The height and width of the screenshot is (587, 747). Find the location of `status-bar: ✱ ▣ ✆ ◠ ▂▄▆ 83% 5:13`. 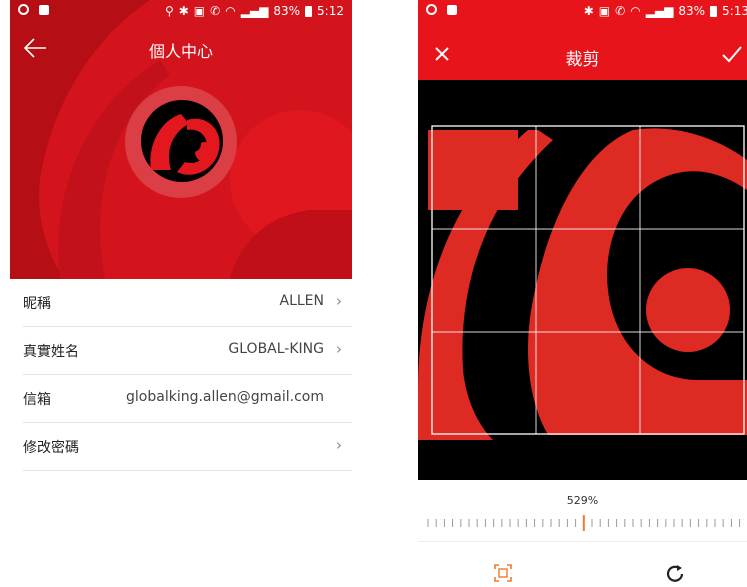

status-bar: ✱ ▣ ✆ ◠ ▂▄▆ 83% 5:13 is located at coordinates (582, 11).